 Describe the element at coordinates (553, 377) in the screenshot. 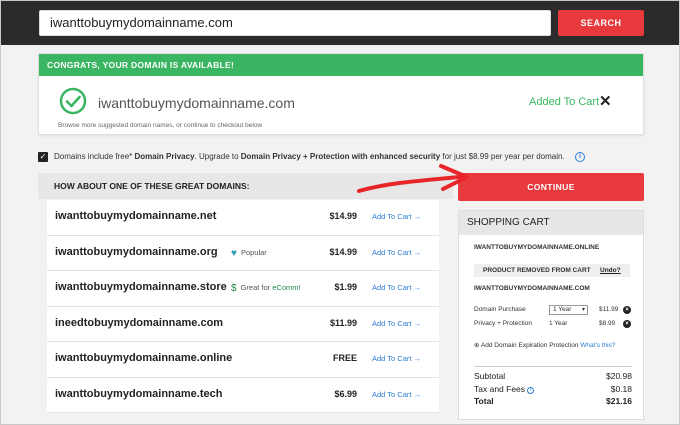

I see `subtotal-row: Subtotal $20.98` at that location.